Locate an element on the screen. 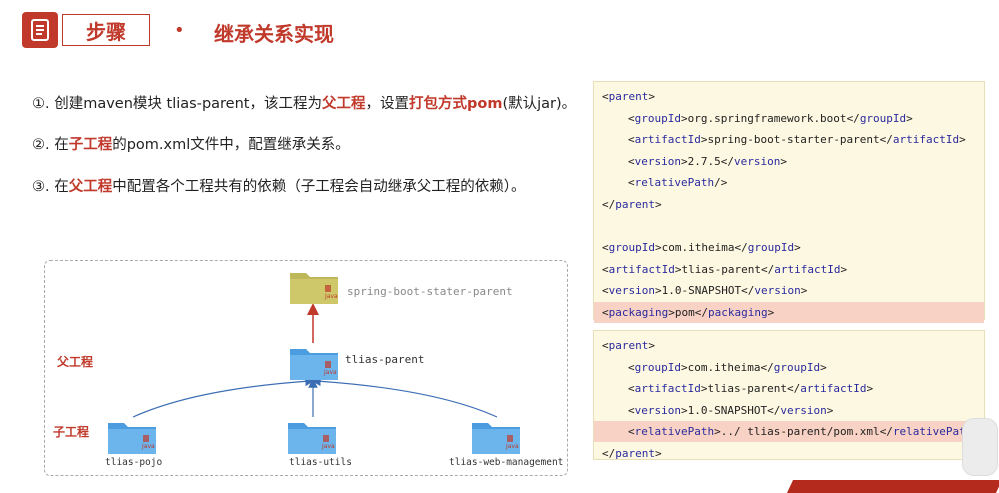 This screenshot has height=493, width=999. code-token: /> is located at coordinates (721, 183).